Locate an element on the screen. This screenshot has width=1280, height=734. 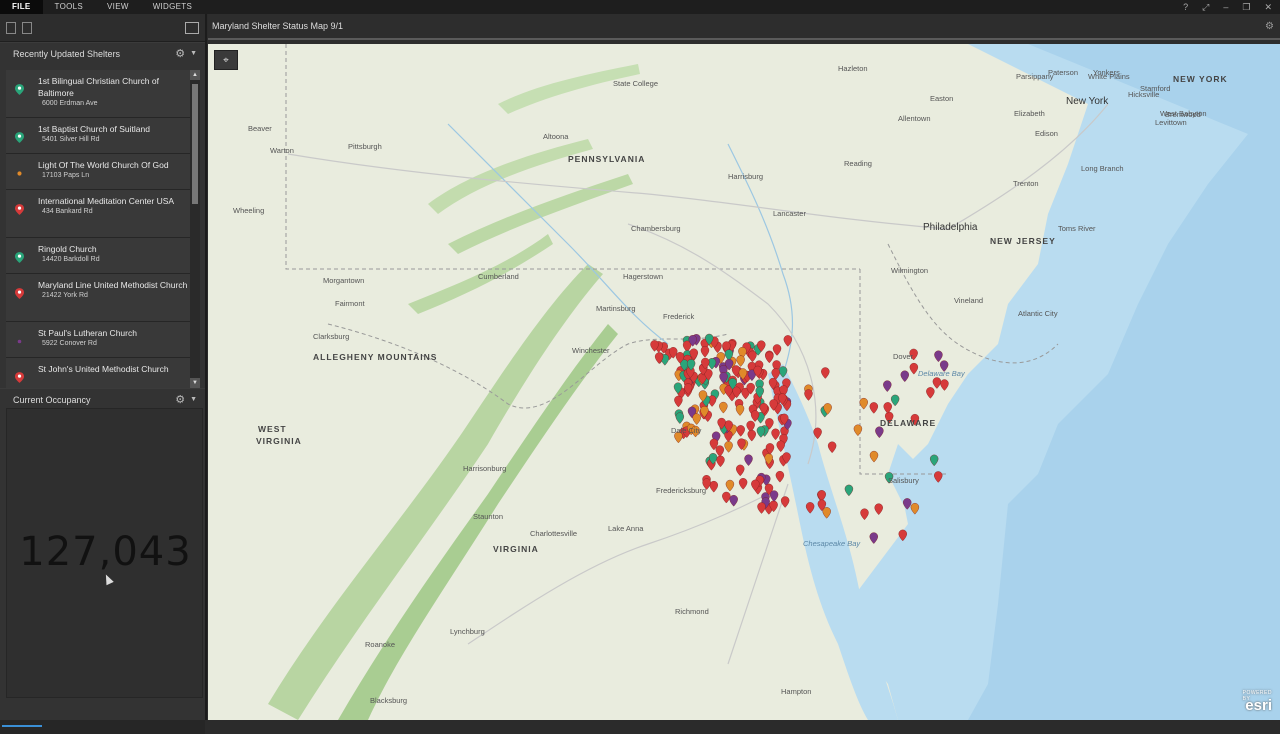
shelter-address: 5922 Conover Rd is located at coordinates (69, 343).